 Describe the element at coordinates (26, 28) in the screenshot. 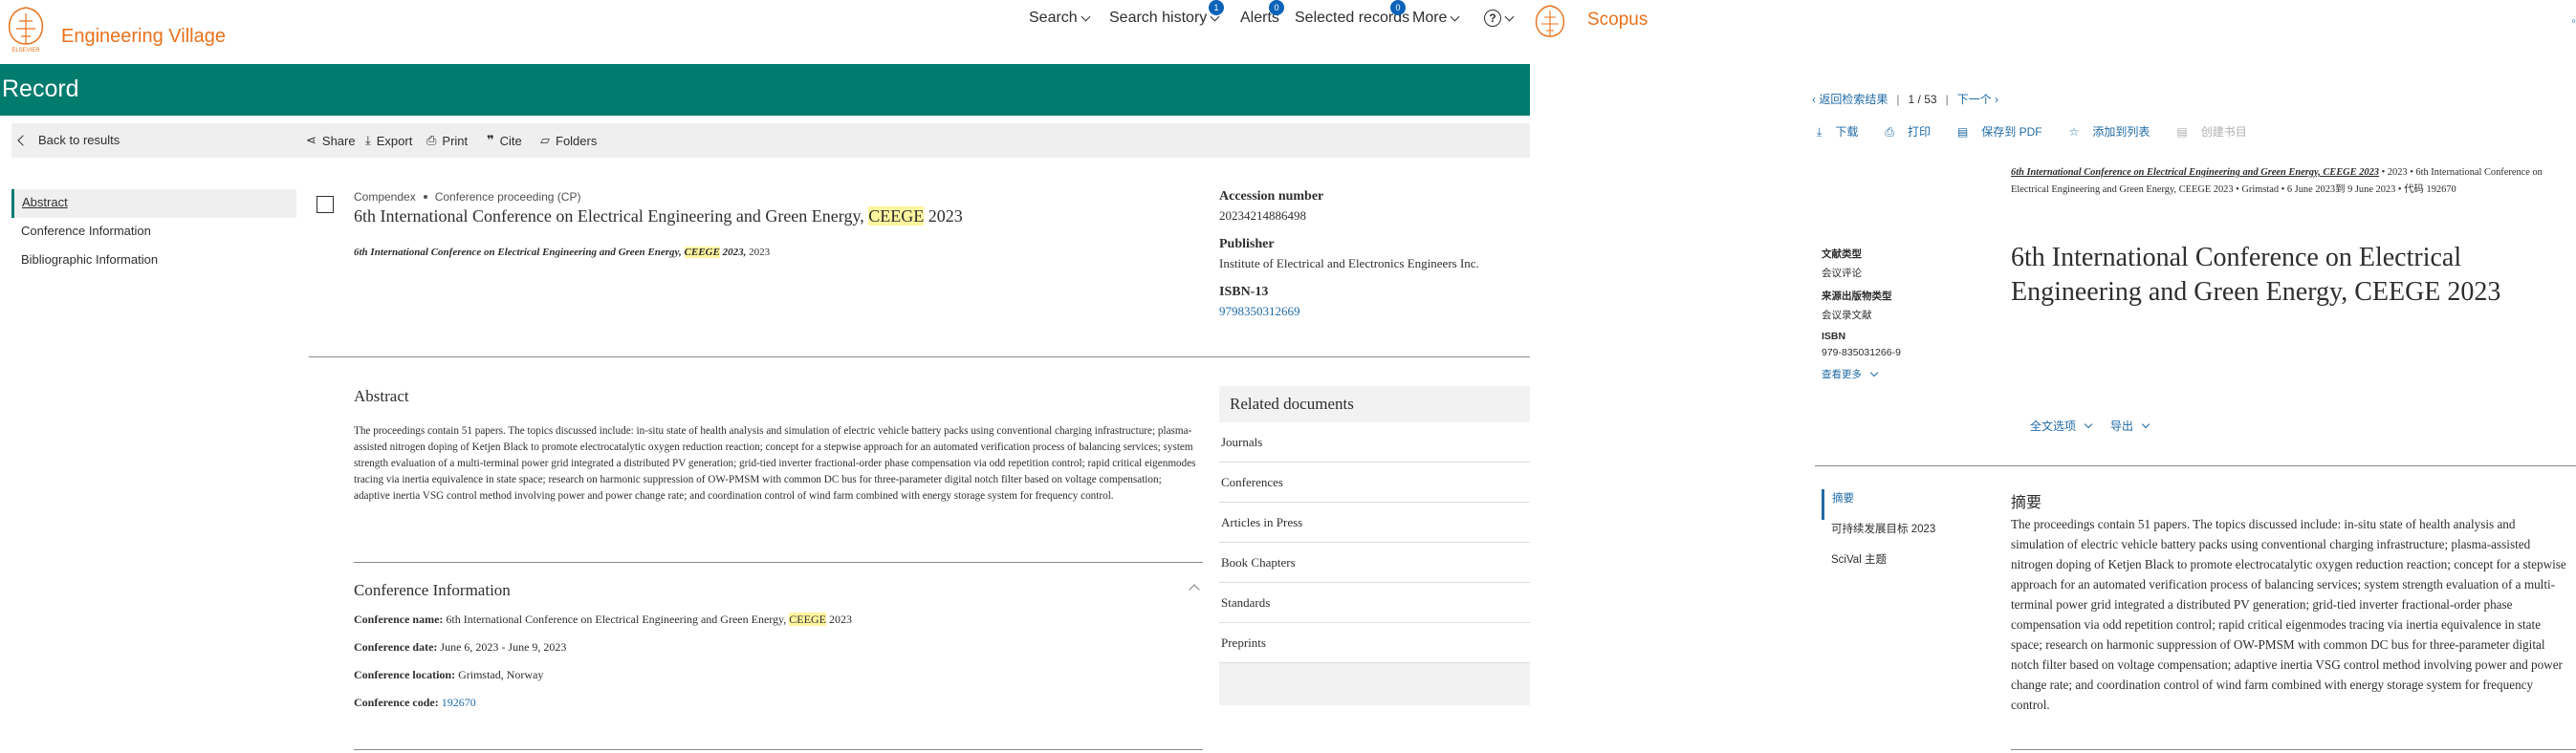

I see `elsevier-logo-icon: ELSEVIER` at that location.